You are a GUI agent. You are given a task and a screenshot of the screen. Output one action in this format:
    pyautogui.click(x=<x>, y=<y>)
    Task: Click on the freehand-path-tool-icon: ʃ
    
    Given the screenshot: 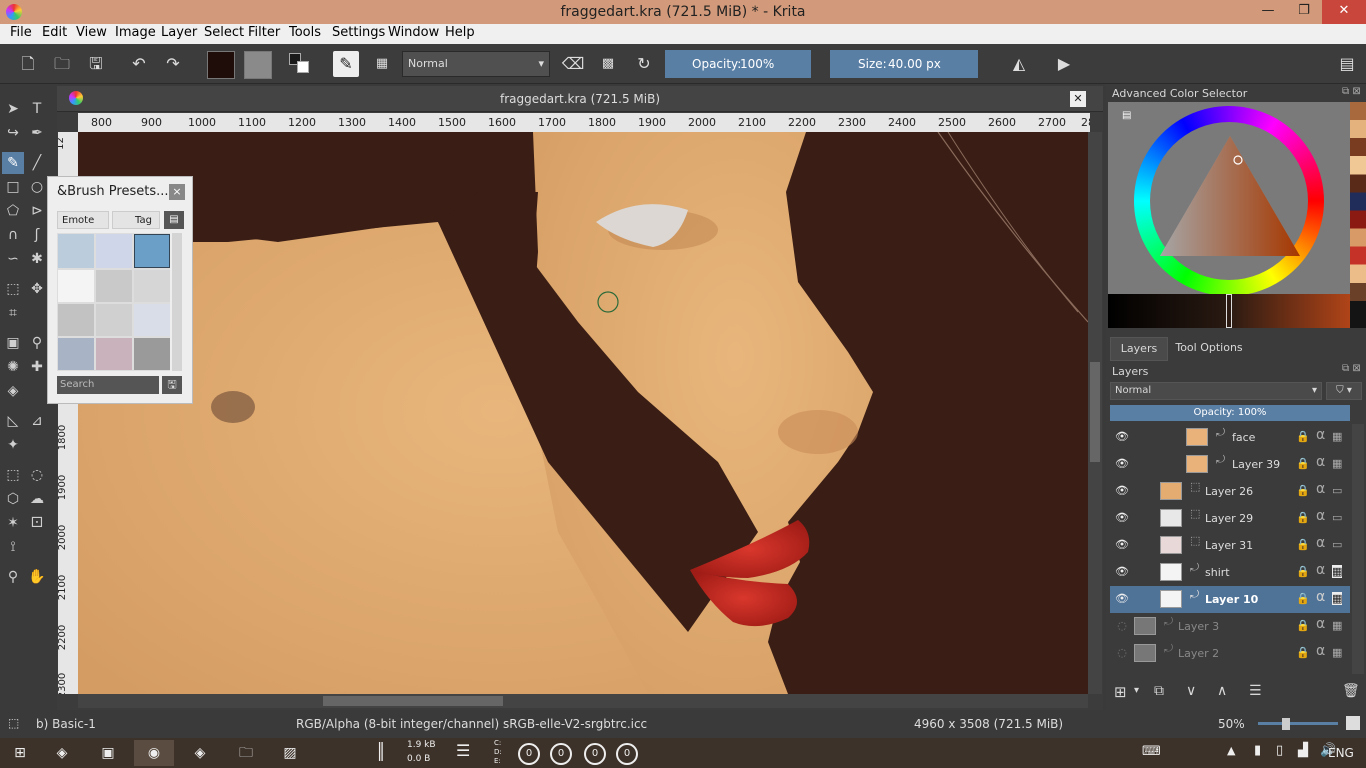 What is the action you would take?
    pyautogui.click(x=37, y=235)
    